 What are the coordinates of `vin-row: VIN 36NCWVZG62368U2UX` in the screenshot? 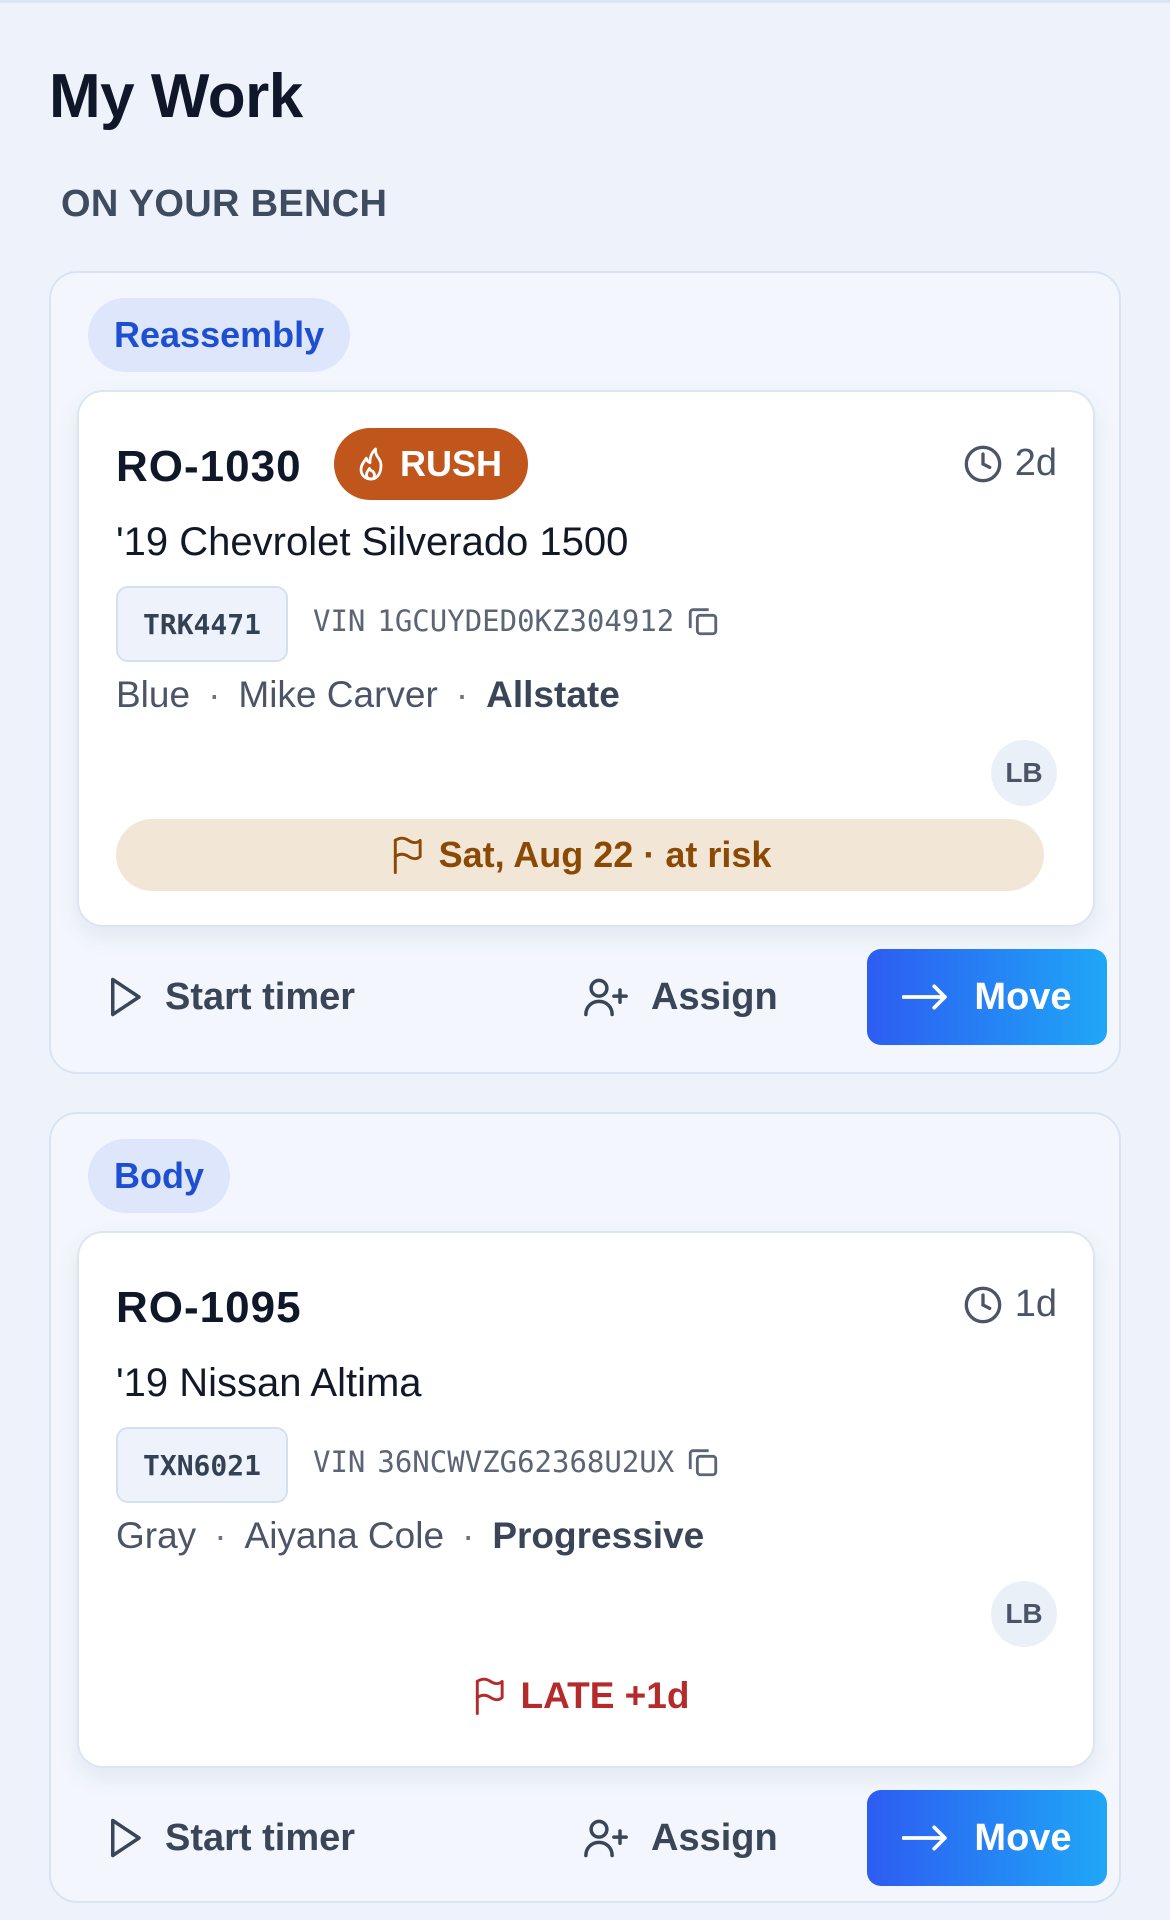 It's located at (516, 1462).